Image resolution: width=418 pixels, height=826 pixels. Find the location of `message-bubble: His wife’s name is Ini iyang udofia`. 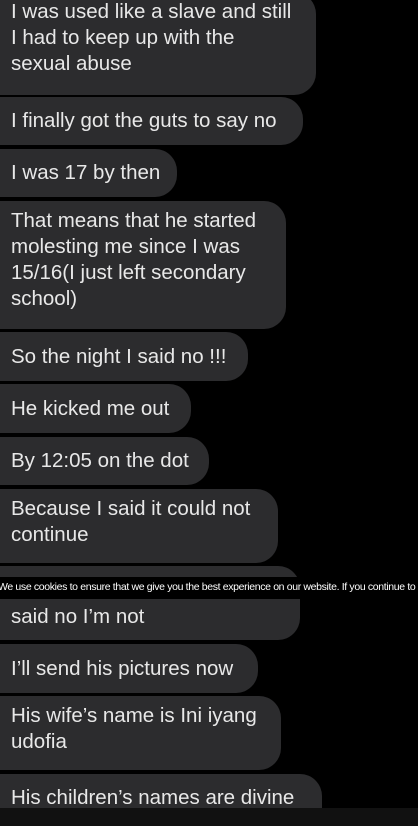

message-bubble: His wife’s name is Ini iyang udofia is located at coordinates (140, 733).